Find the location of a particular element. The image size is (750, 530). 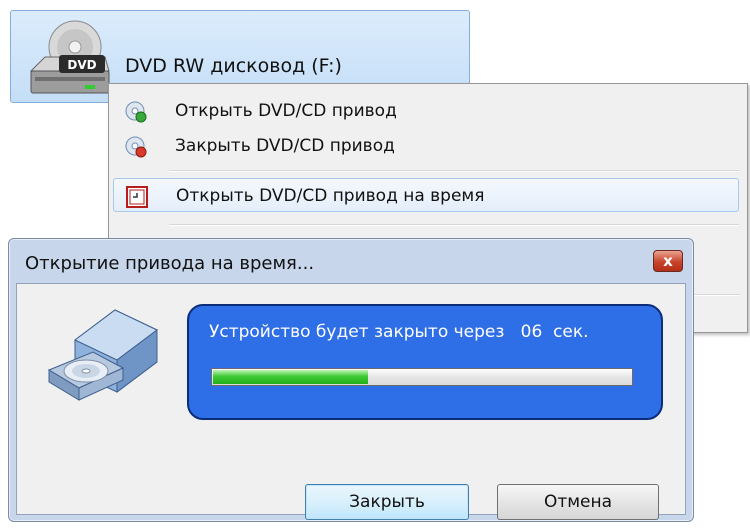

menu-item-open-drive-timed: Открыть DVD/CD привод на время is located at coordinates (426, 195).